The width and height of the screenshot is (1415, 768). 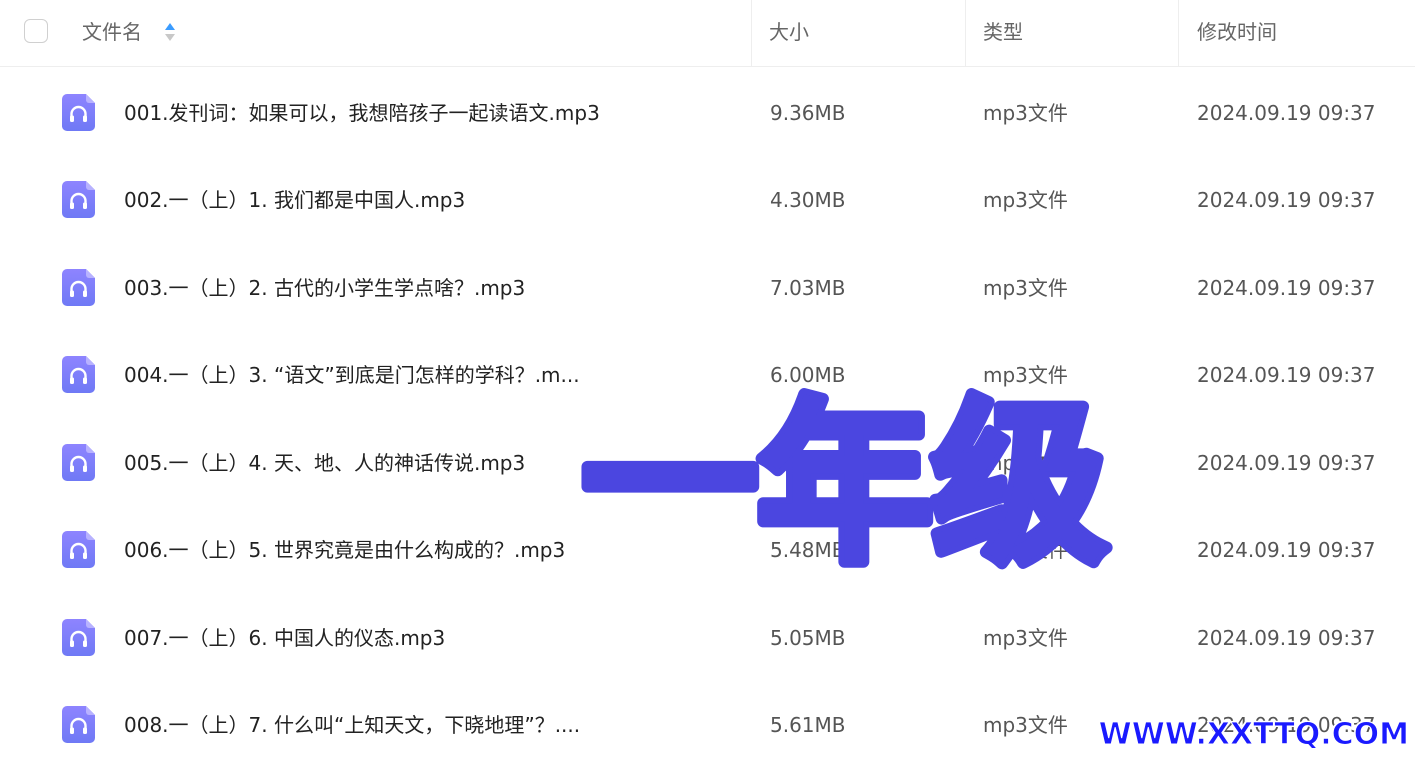 I want to click on sort-arrows-icon, so click(x=170, y=32).